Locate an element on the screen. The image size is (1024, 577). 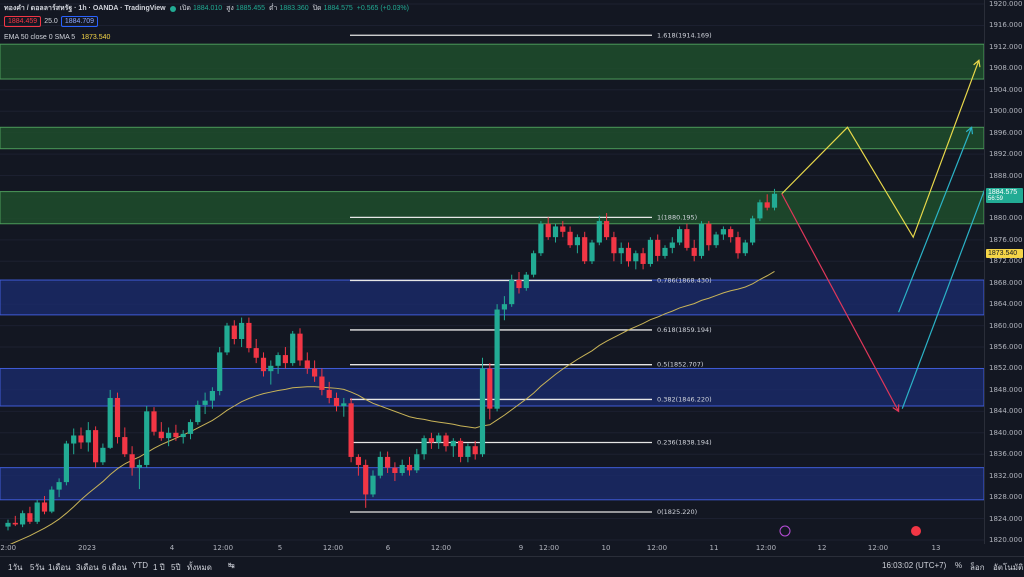
countdown-value: 56:59 is located at coordinates (996, 198).